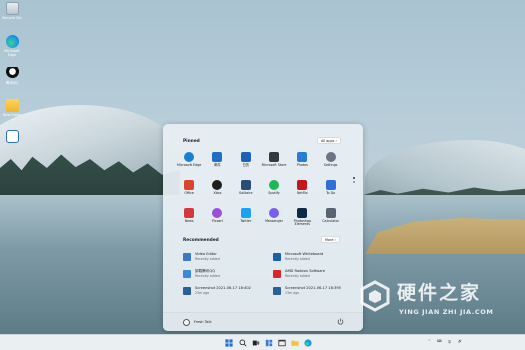  Describe the element at coordinates (12, 83) in the screenshot. I see `desktop-icon-label: 腾讯QQ` at that location.